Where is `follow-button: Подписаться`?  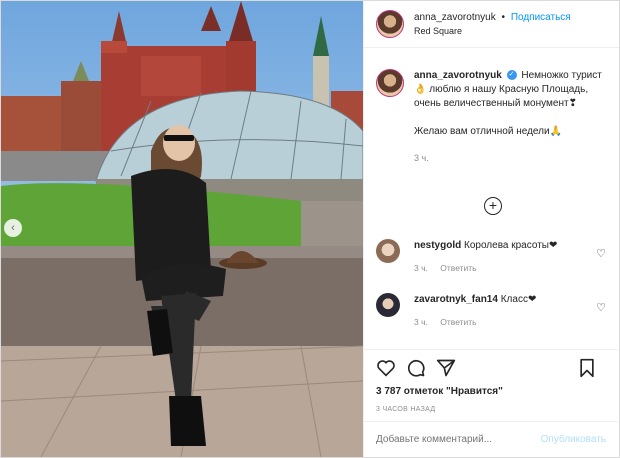 follow-button: Подписаться is located at coordinates (541, 17).